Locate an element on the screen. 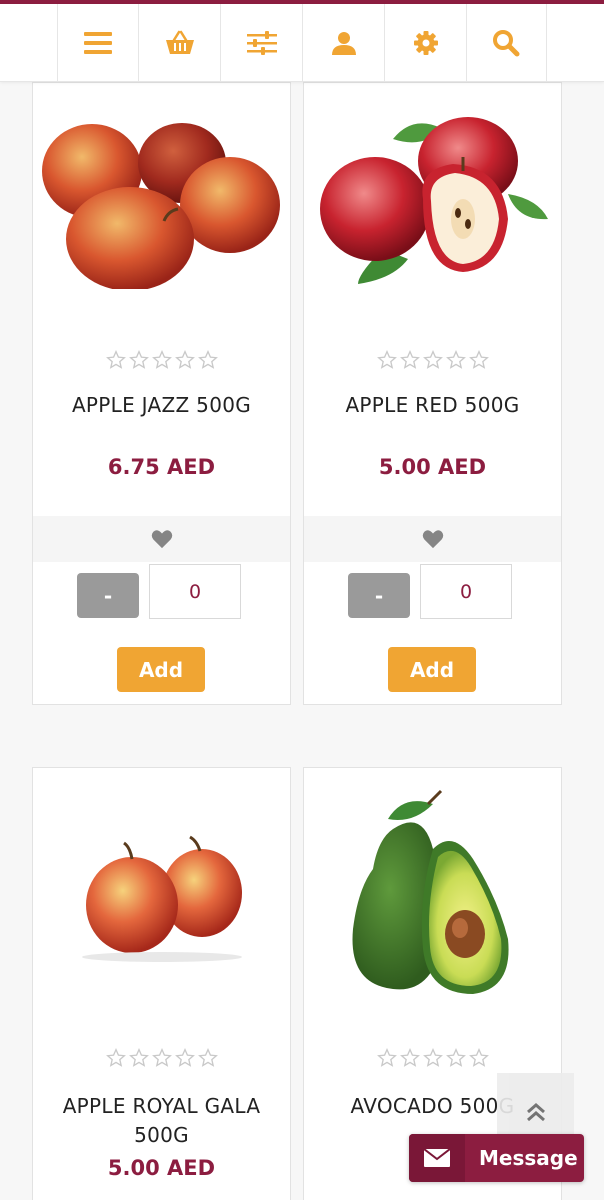  search-icon is located at coordinates (505, 43).